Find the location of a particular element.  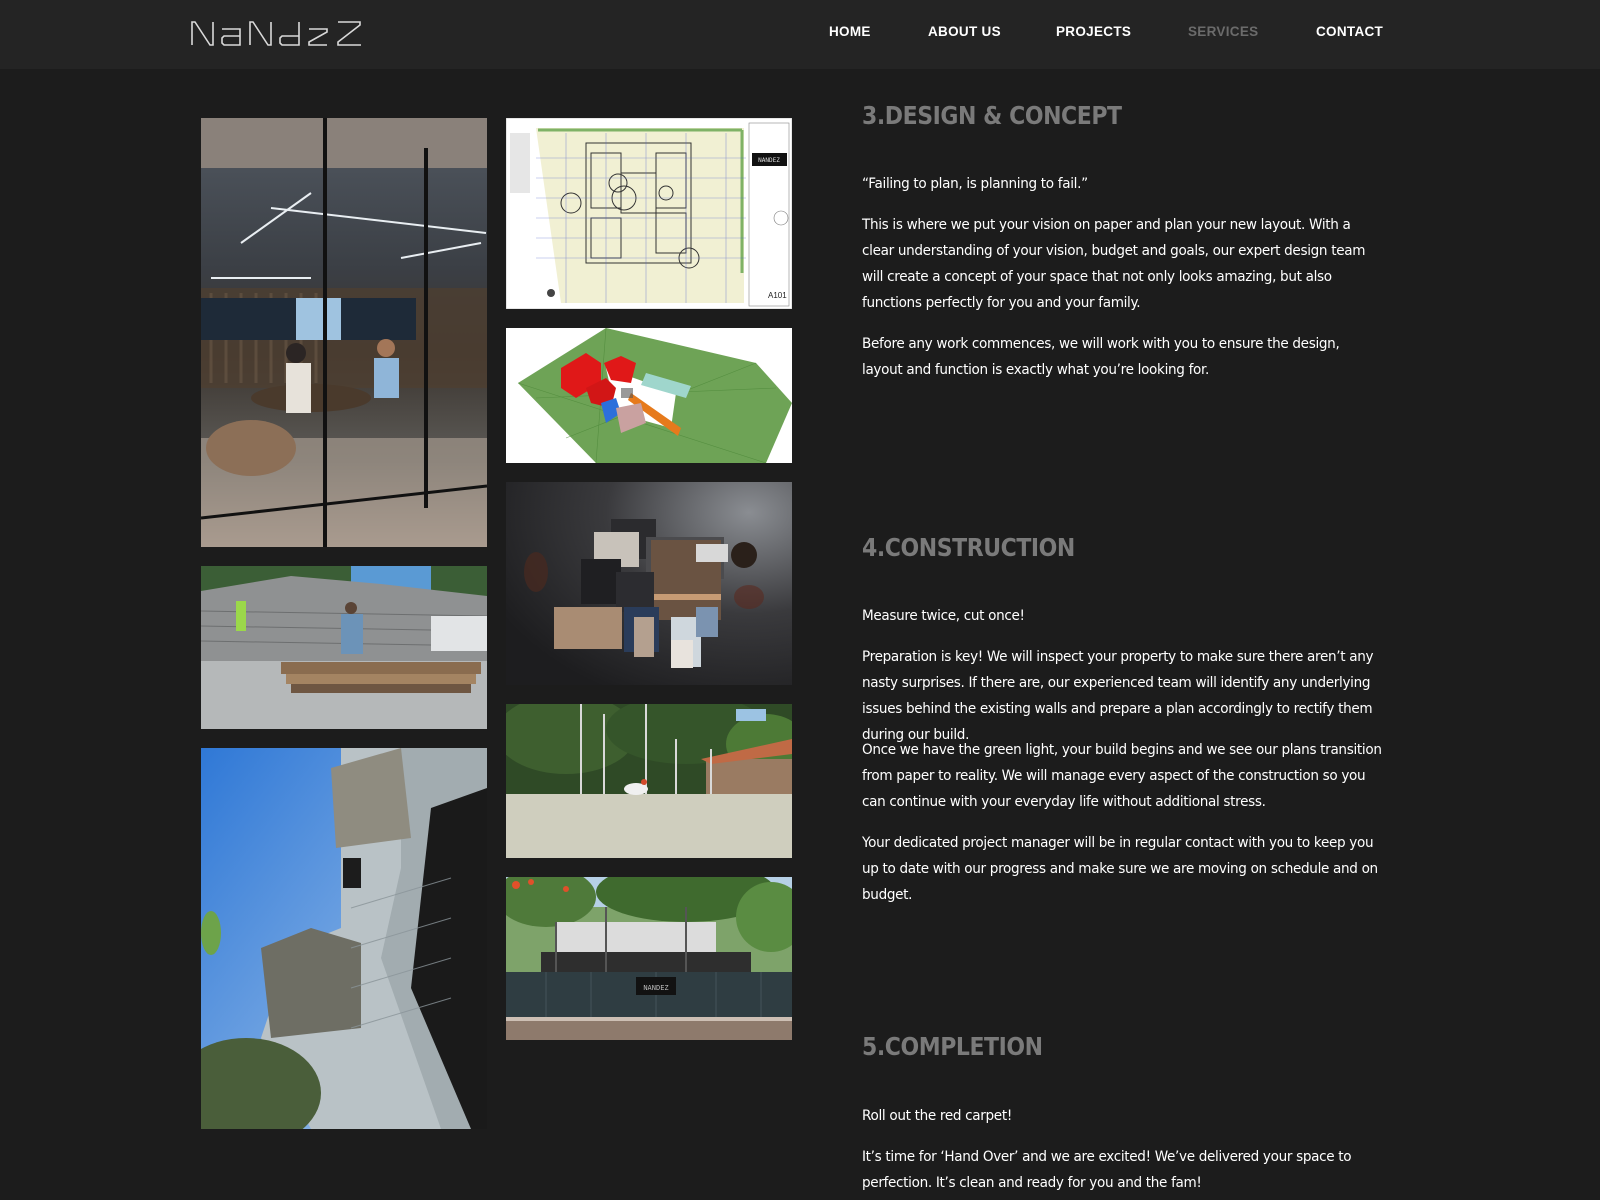

3d-massing-model is located at coordinates (649, 395).